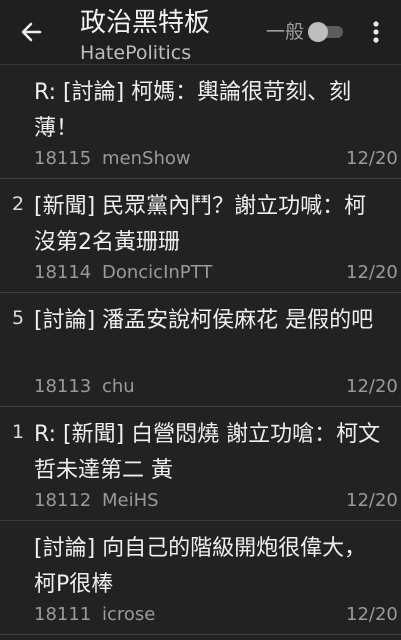  I want to click on post-author: DoncicInPTT, so click(157, 272).